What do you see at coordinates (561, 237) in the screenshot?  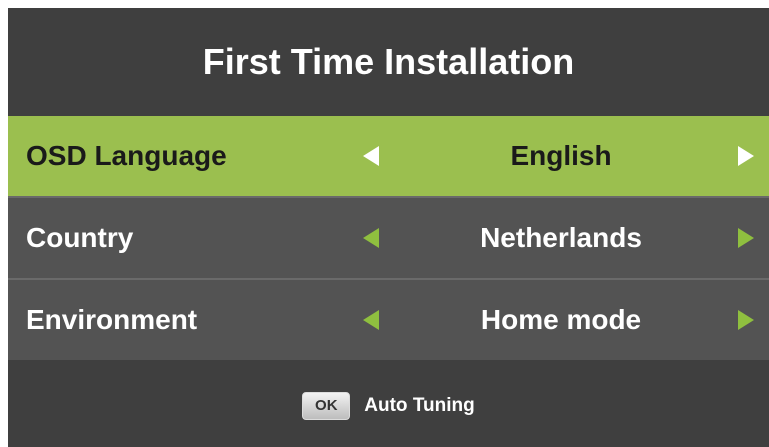 I see `setting-value-country: Netherlands` at bounding box center [561, 237].